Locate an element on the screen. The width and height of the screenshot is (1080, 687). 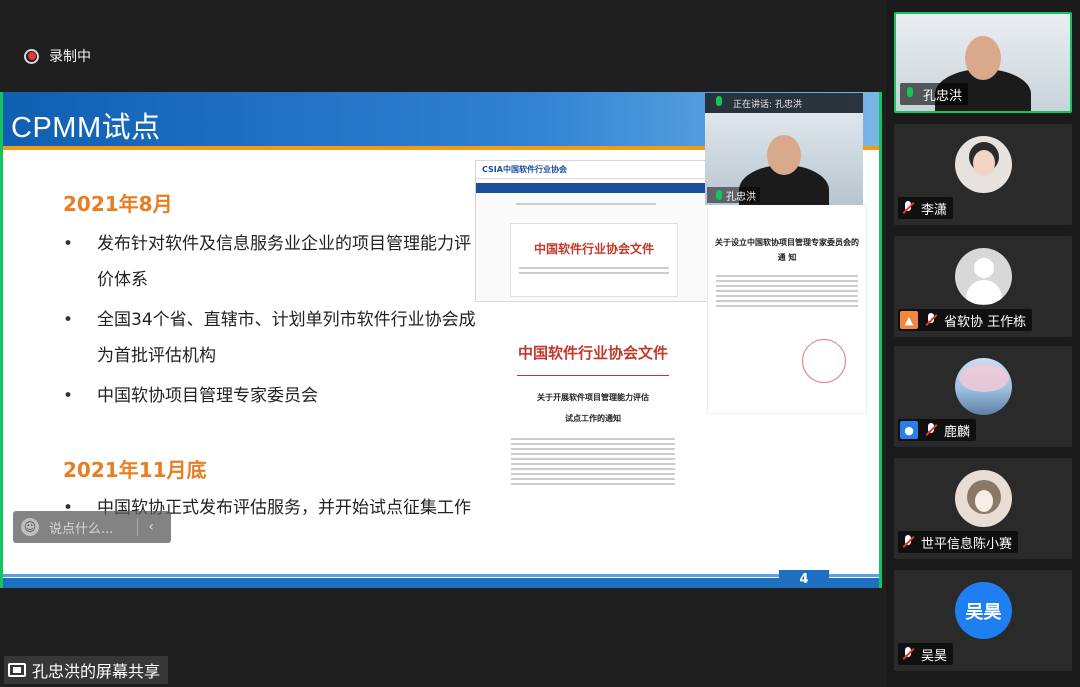
doc-b-heading: 中国软件行业协会文件 is located at coordinates (592, 353).